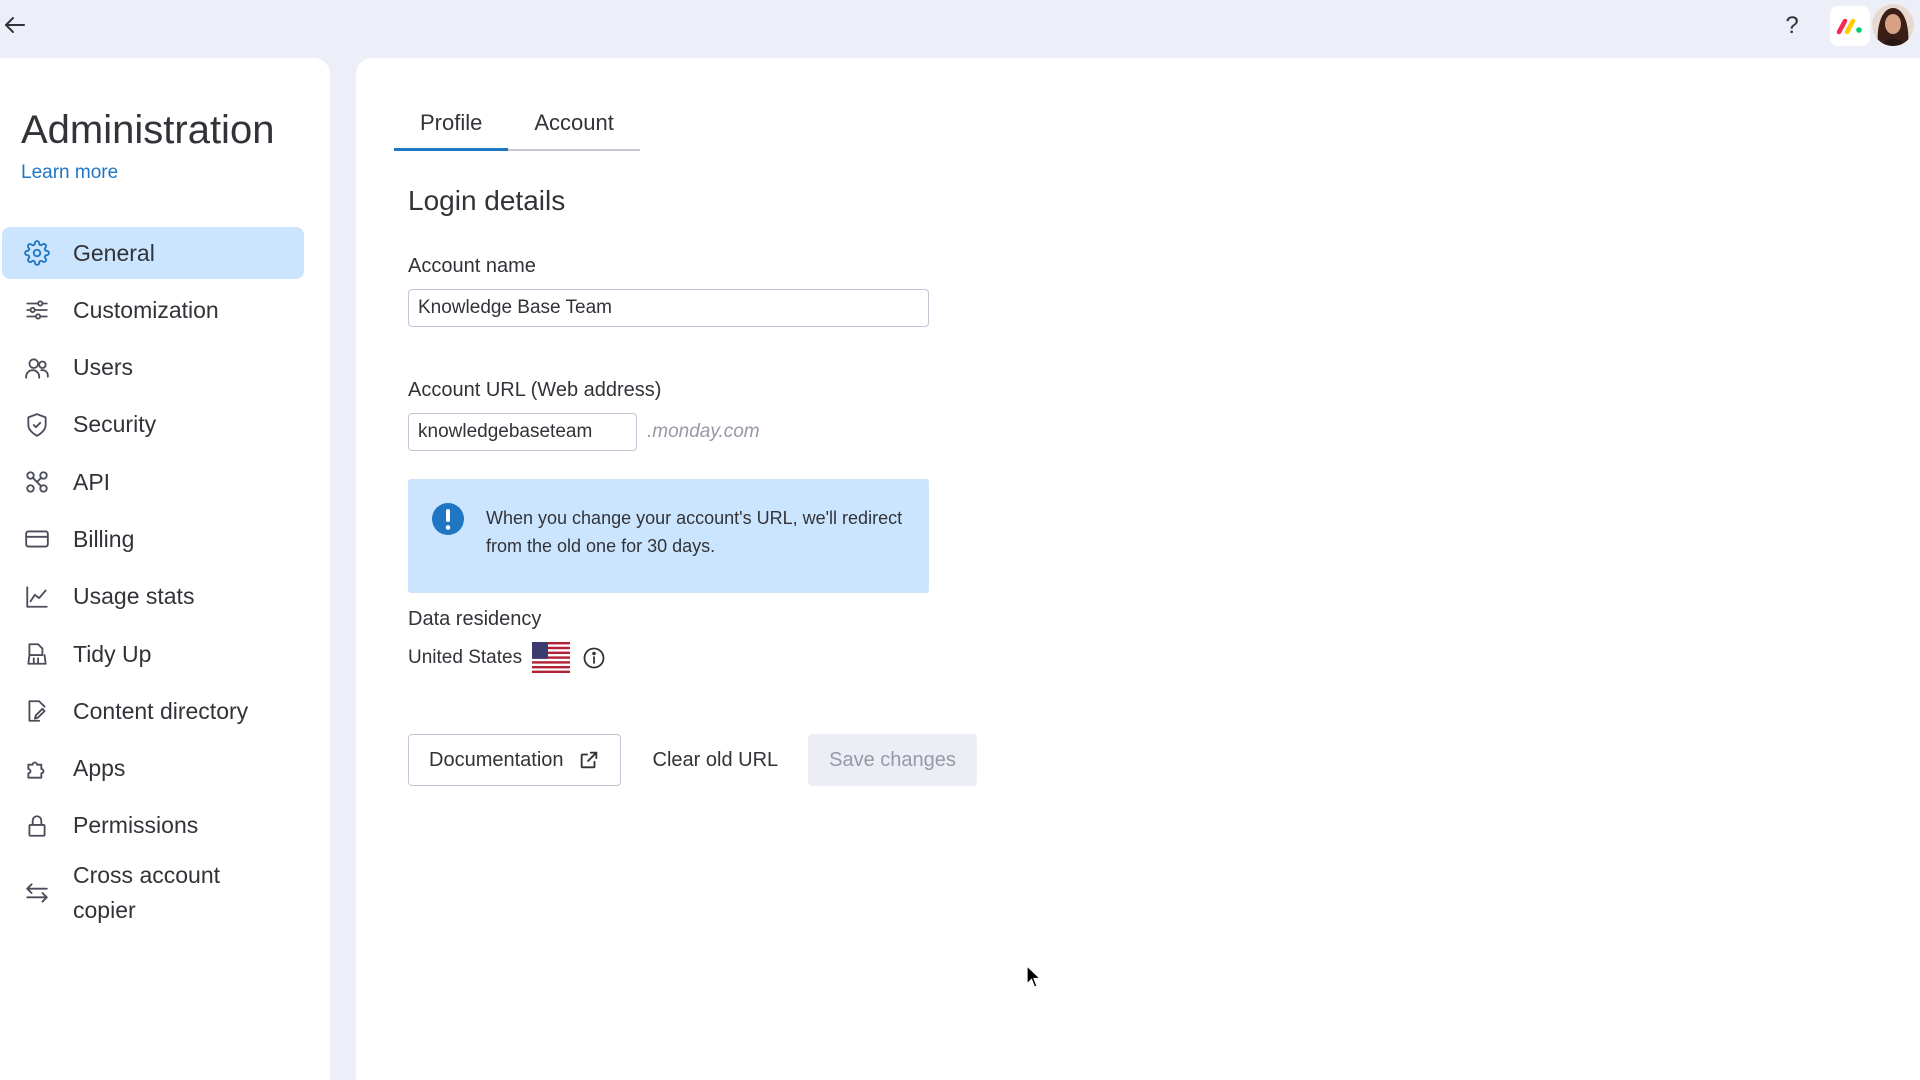  Describe the element at coordinates (153, 539) in the screenshot. I see `sidebar-item-billing: Billing` at that location.